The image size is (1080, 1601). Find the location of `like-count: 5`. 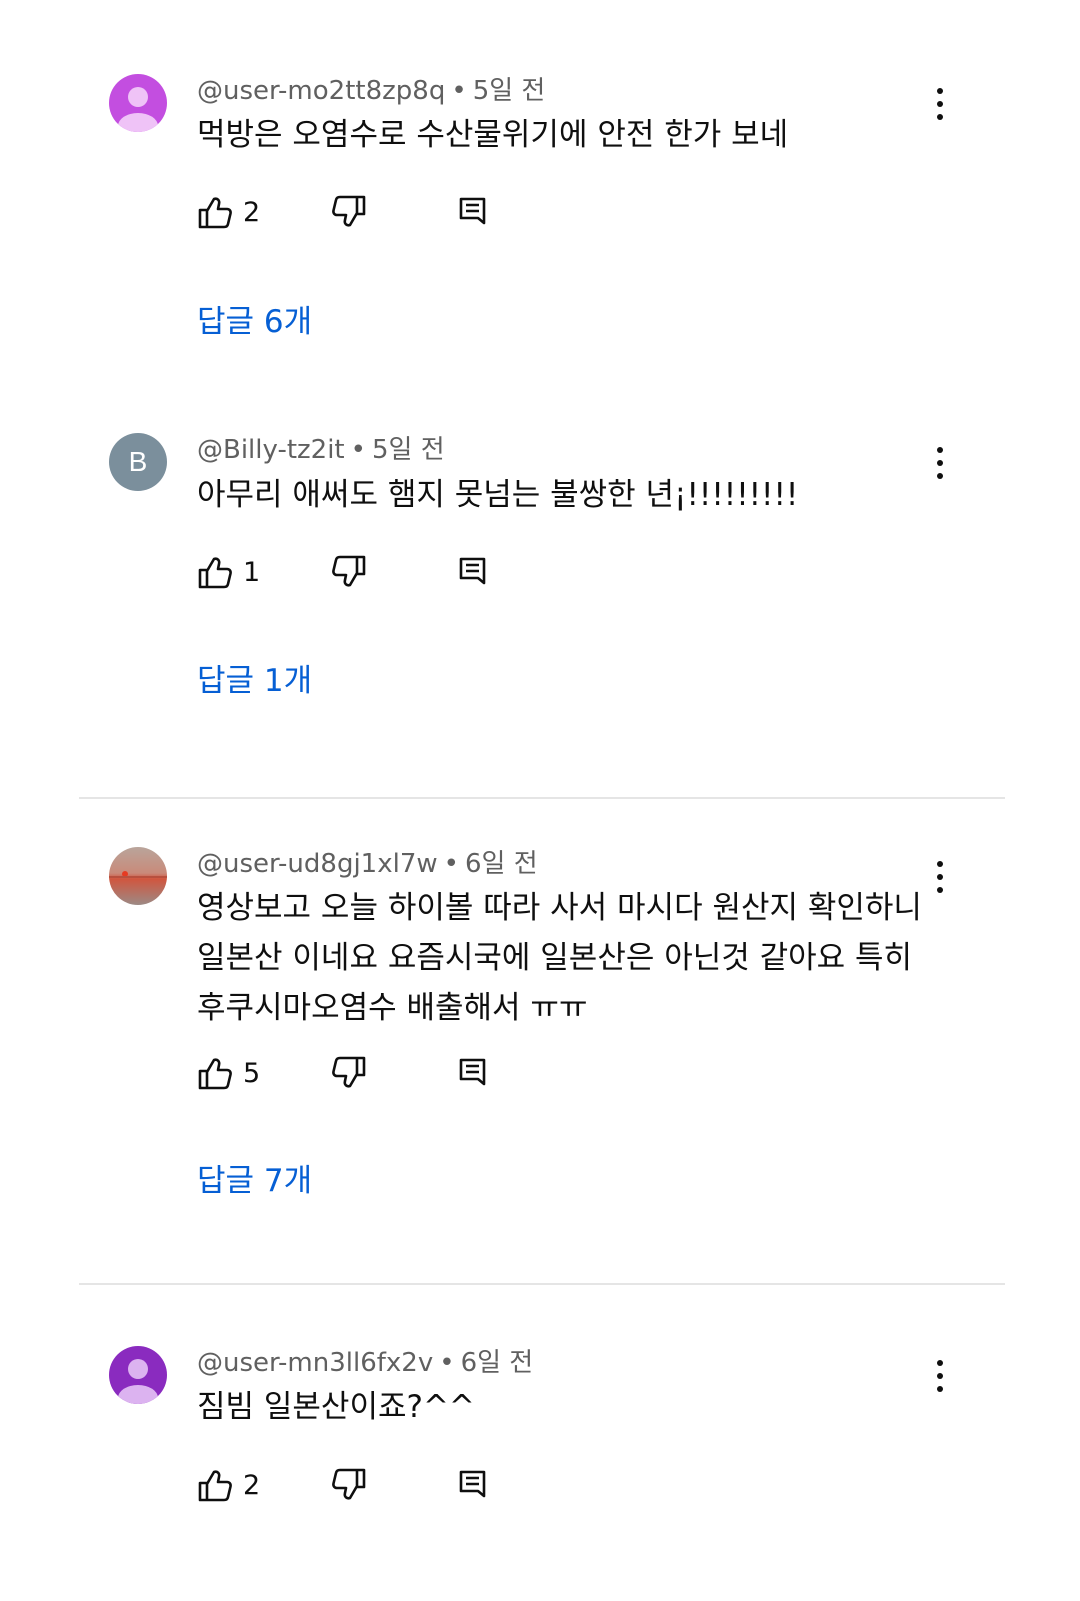

like-count: 5 is located at coordinates (252, 1073).